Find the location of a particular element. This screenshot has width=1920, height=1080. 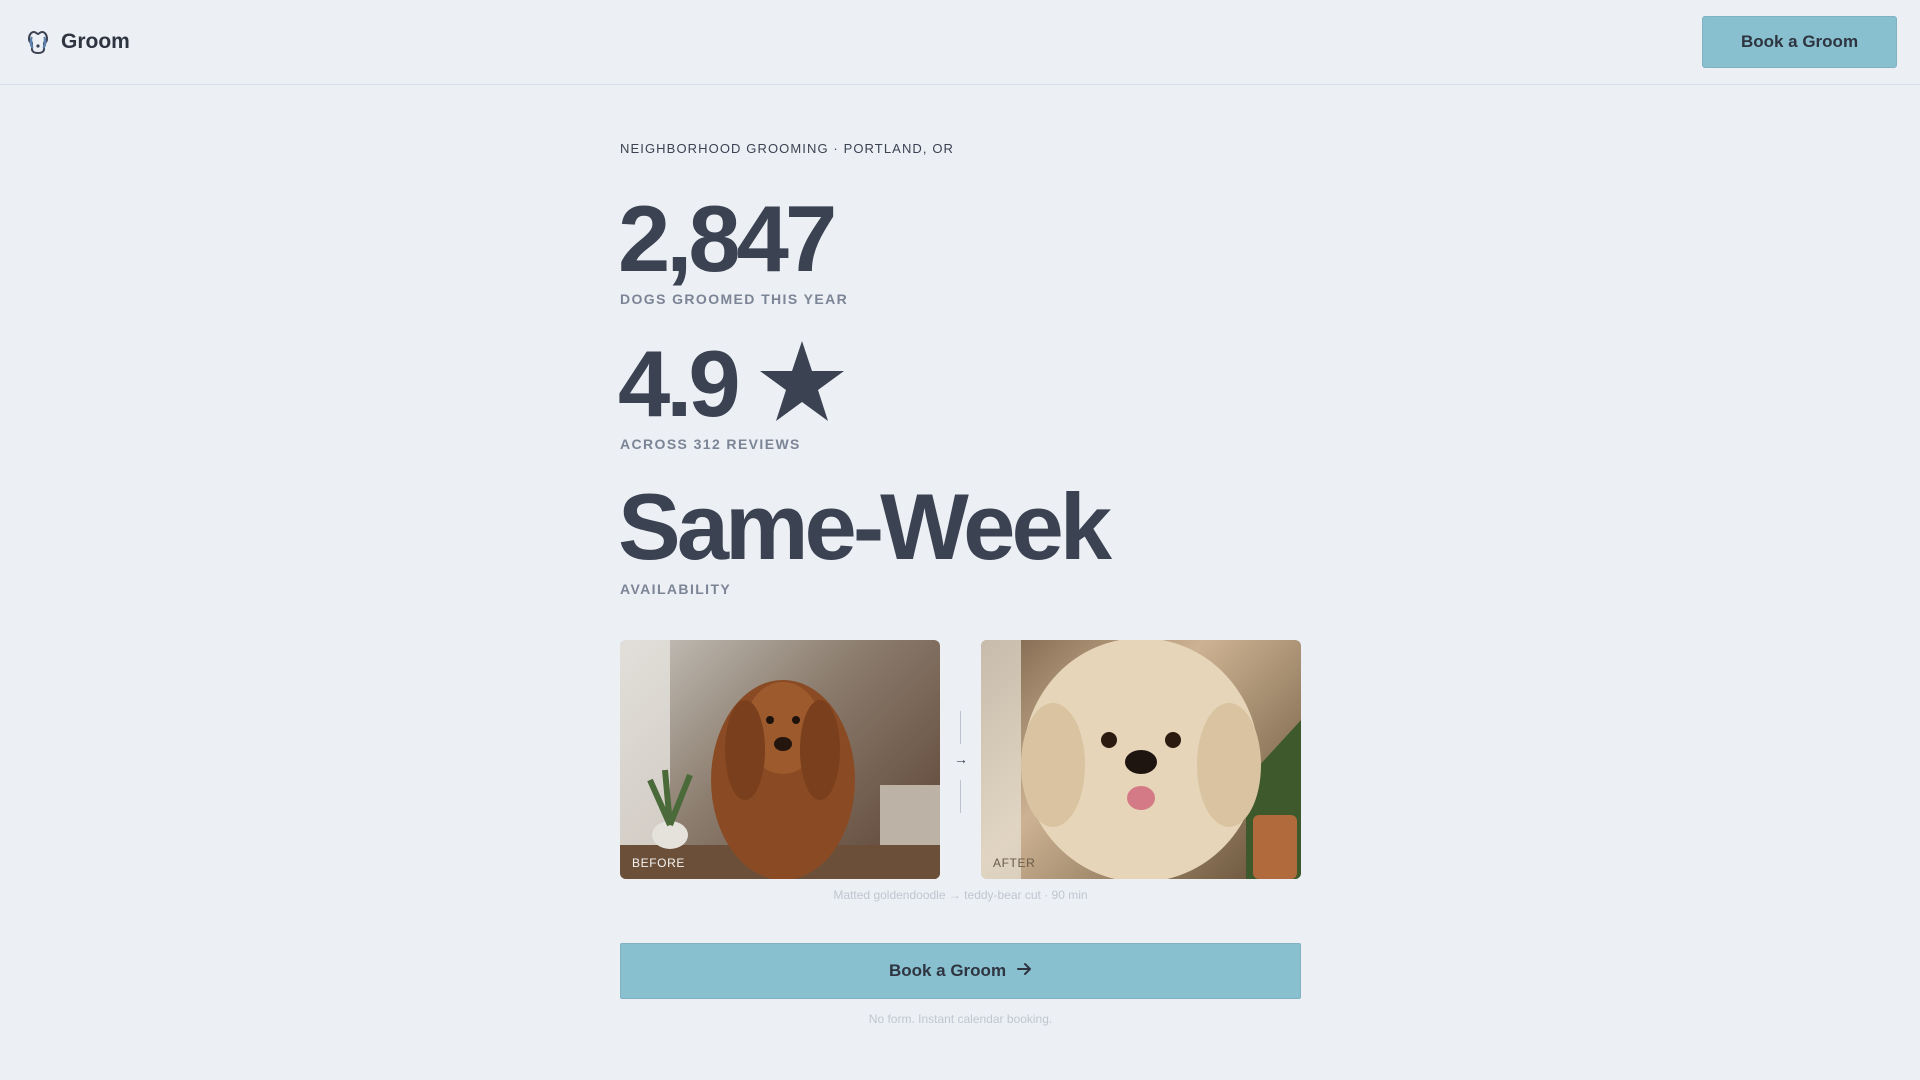

stat-dogs-groomed-value: 2,847 is located at coordinates (727, 238).